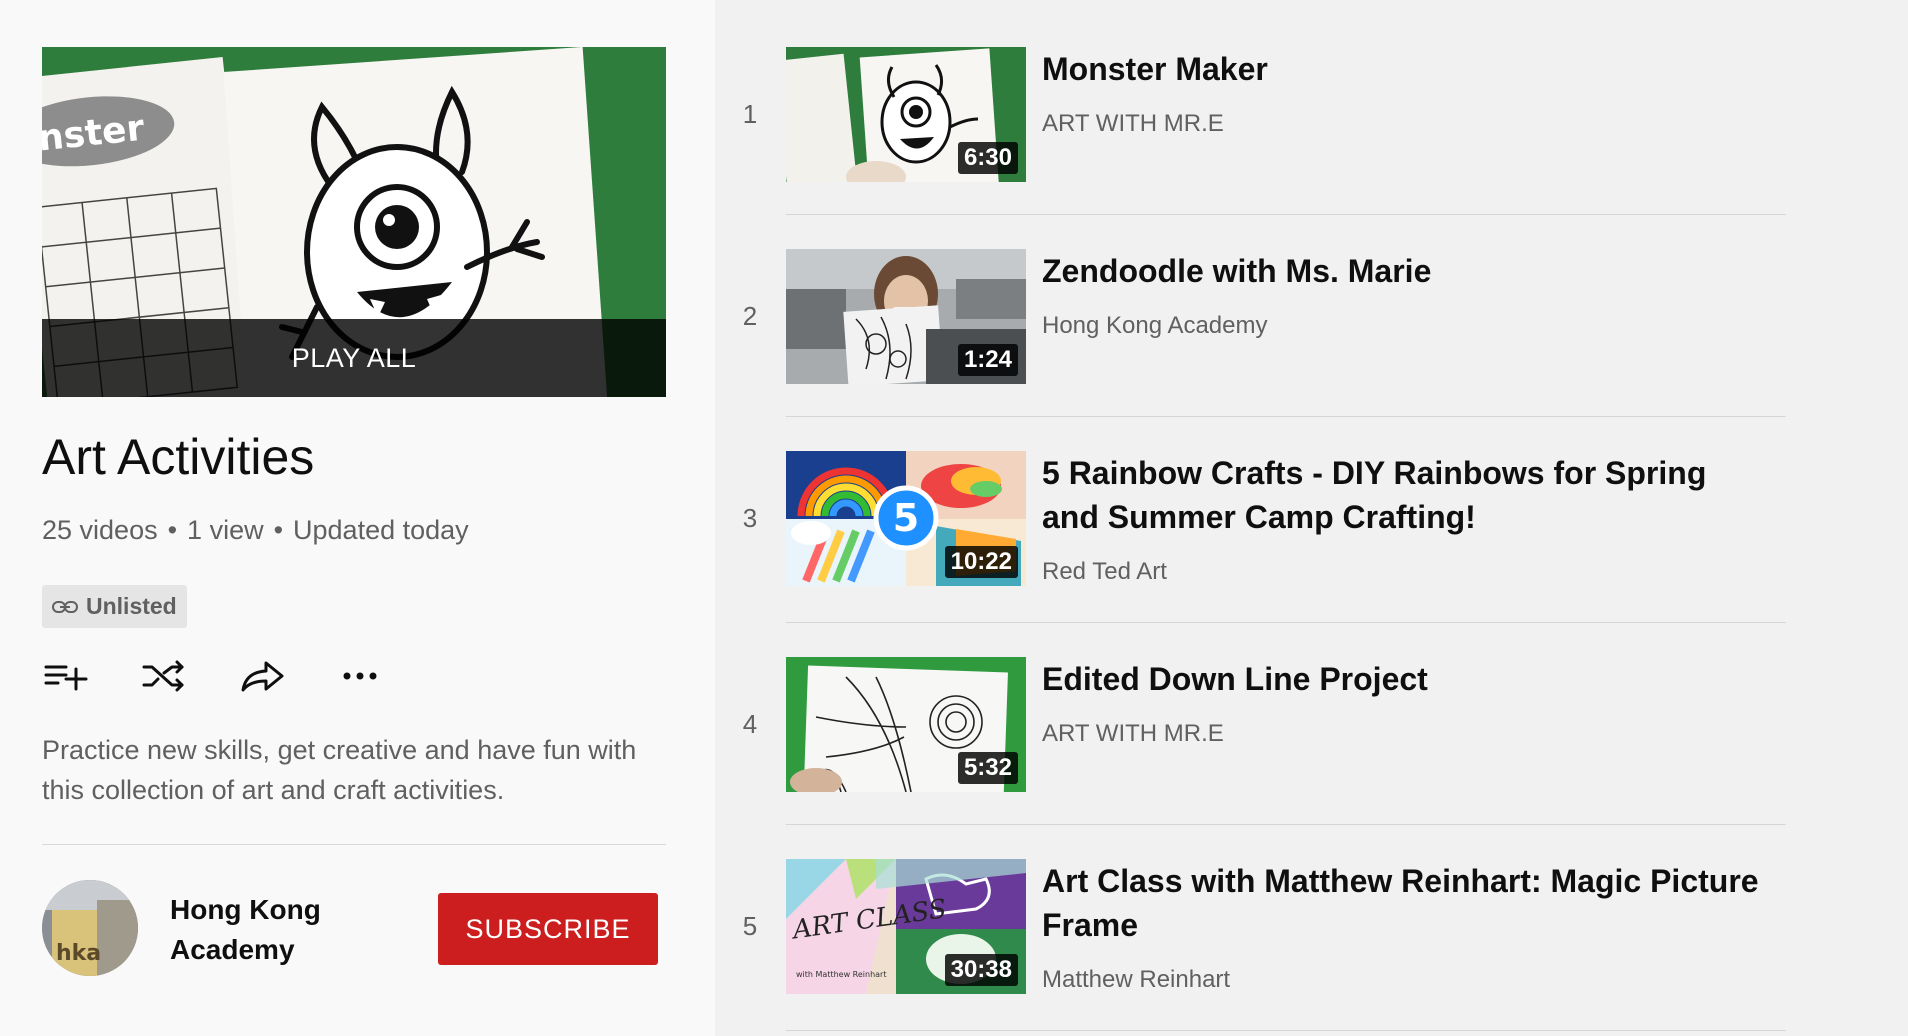 The image size is (1908, 1036). What do you see at coordinates (131, 606) in the screenshot?
I see `privacy-label: Unlisted` at bounding box center [131, 606].